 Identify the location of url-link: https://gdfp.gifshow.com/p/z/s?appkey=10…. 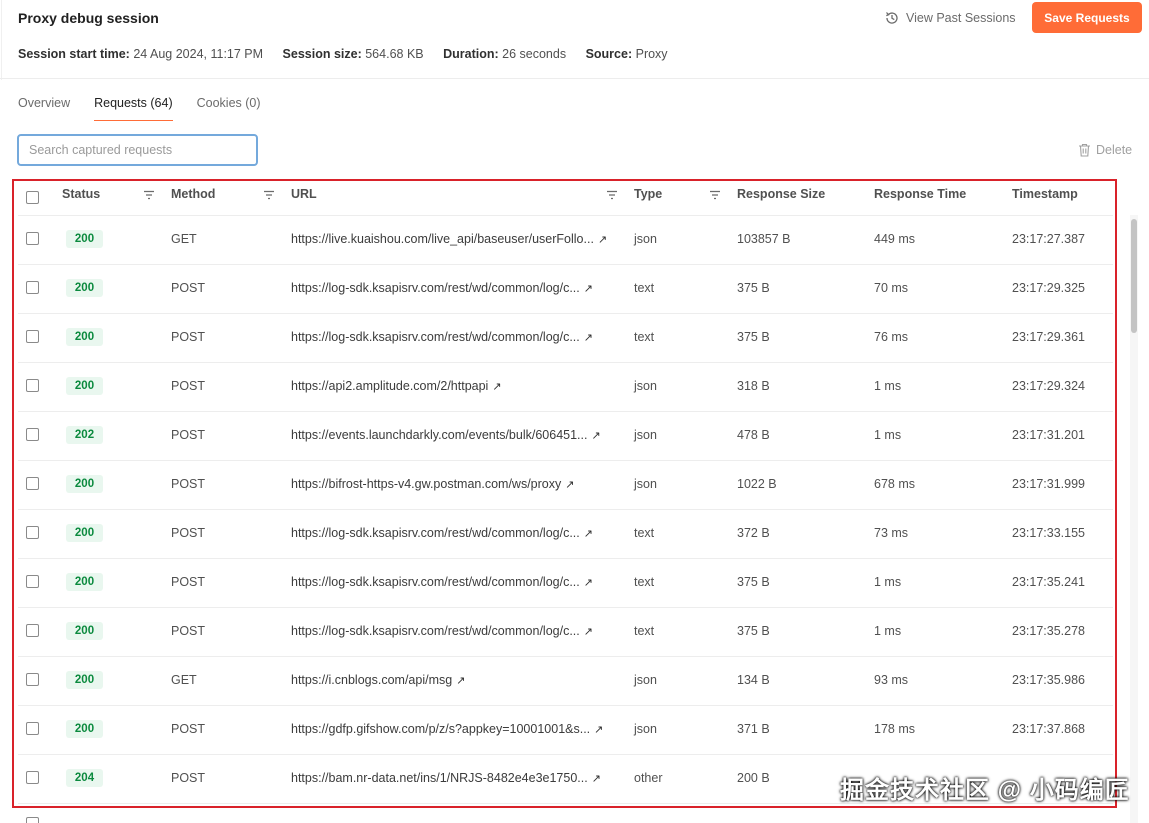
(440, 729).